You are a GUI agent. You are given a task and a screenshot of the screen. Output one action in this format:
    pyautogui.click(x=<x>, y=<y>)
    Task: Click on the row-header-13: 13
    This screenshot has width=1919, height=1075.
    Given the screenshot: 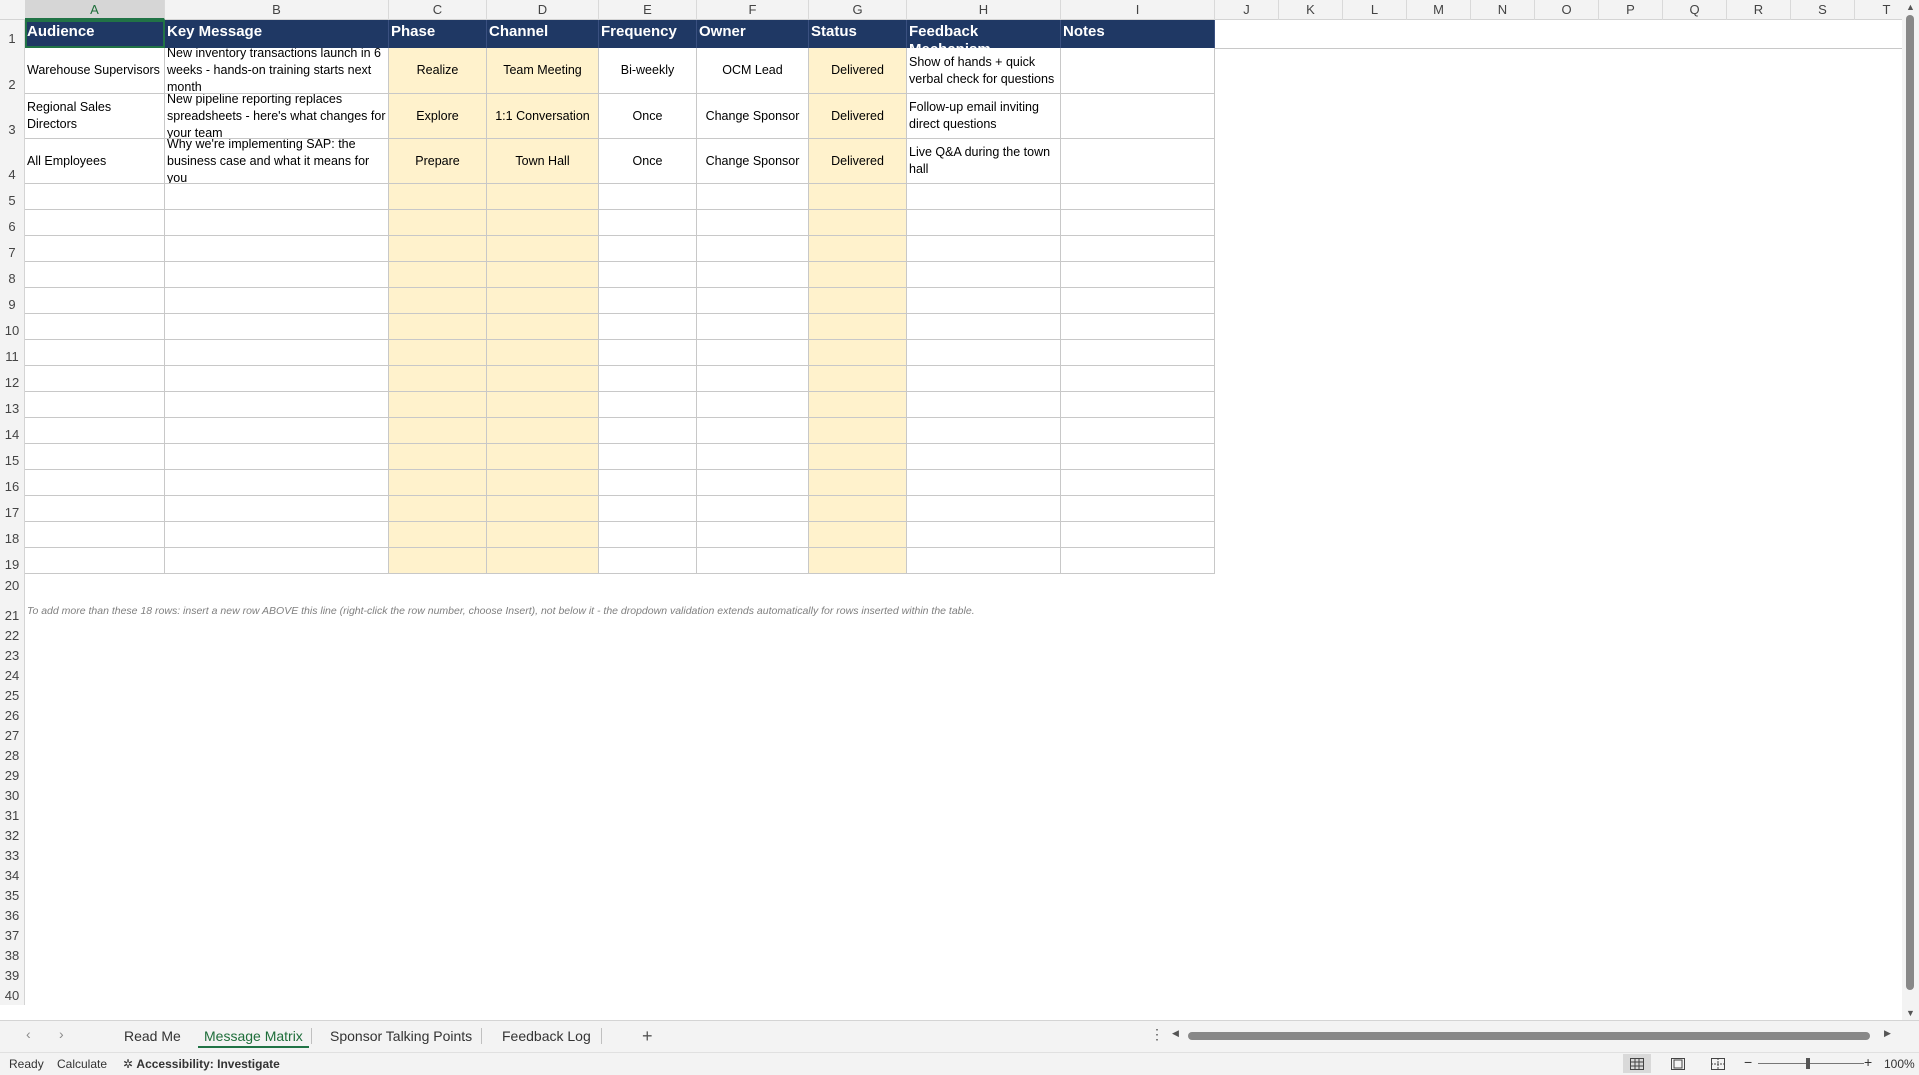 What is the action you would take?
    pyautogui.click(x=12, y=405)
    